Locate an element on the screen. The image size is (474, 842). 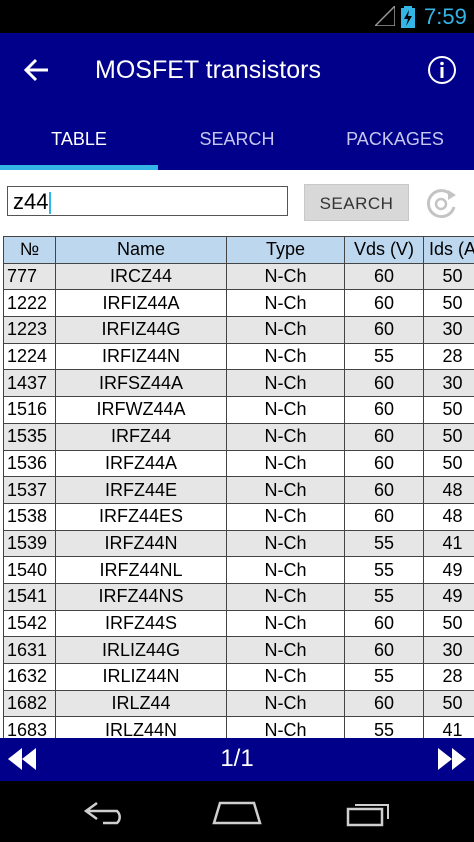
cell-name: IRFSZ44A is located at coordinates (141, 383).